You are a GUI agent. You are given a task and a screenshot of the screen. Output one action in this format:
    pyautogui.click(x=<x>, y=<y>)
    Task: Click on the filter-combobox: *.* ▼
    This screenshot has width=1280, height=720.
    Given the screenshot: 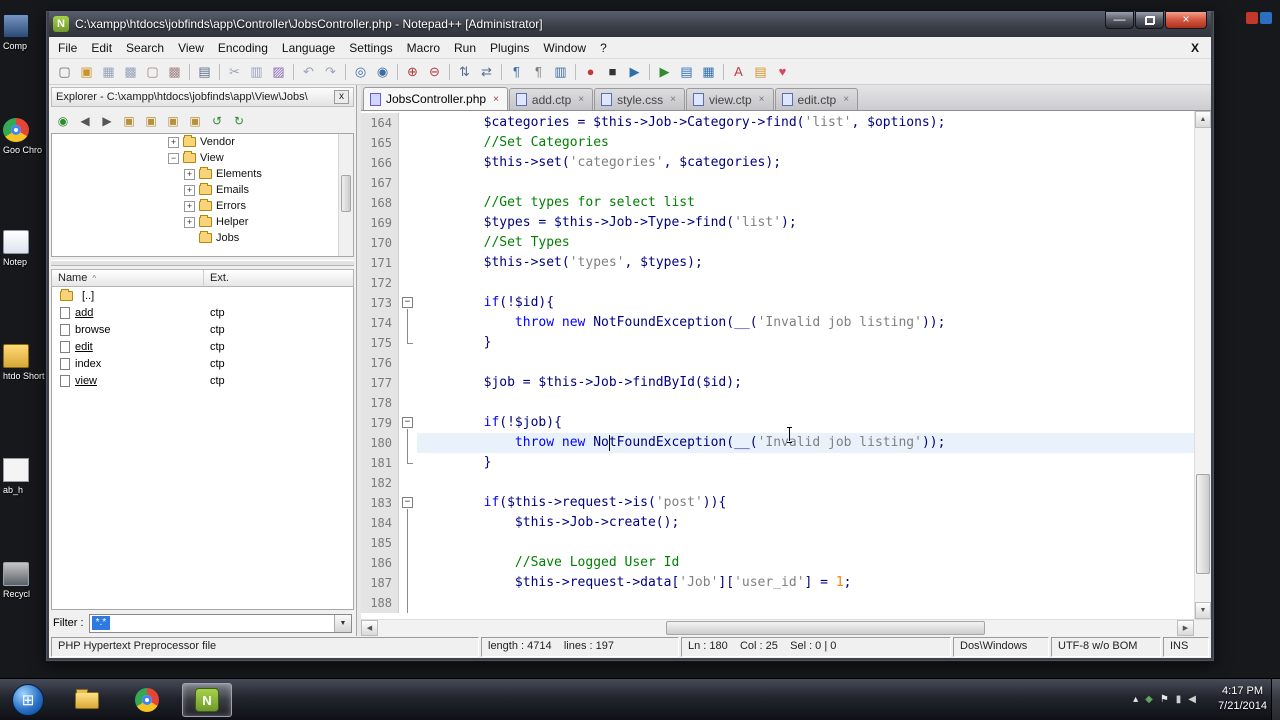 What is the action you would take?
    pyautogui.click(x=220, y=623)
    